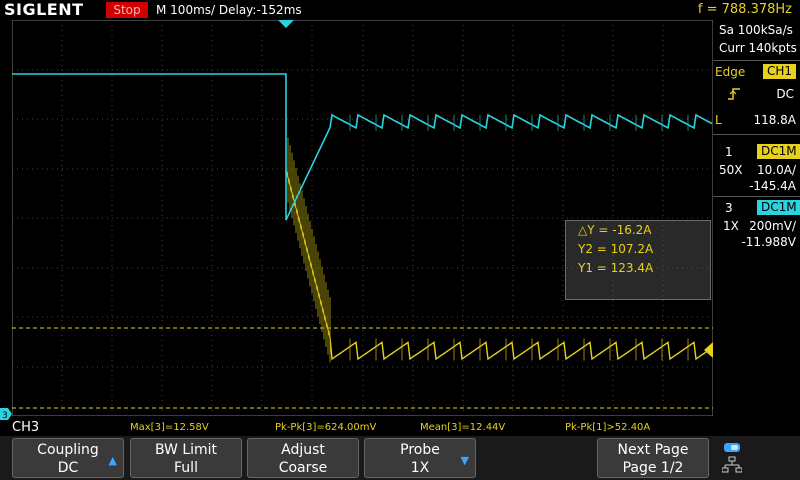  I want to click on brand-logo: SIGLENT, so click(44, 9).